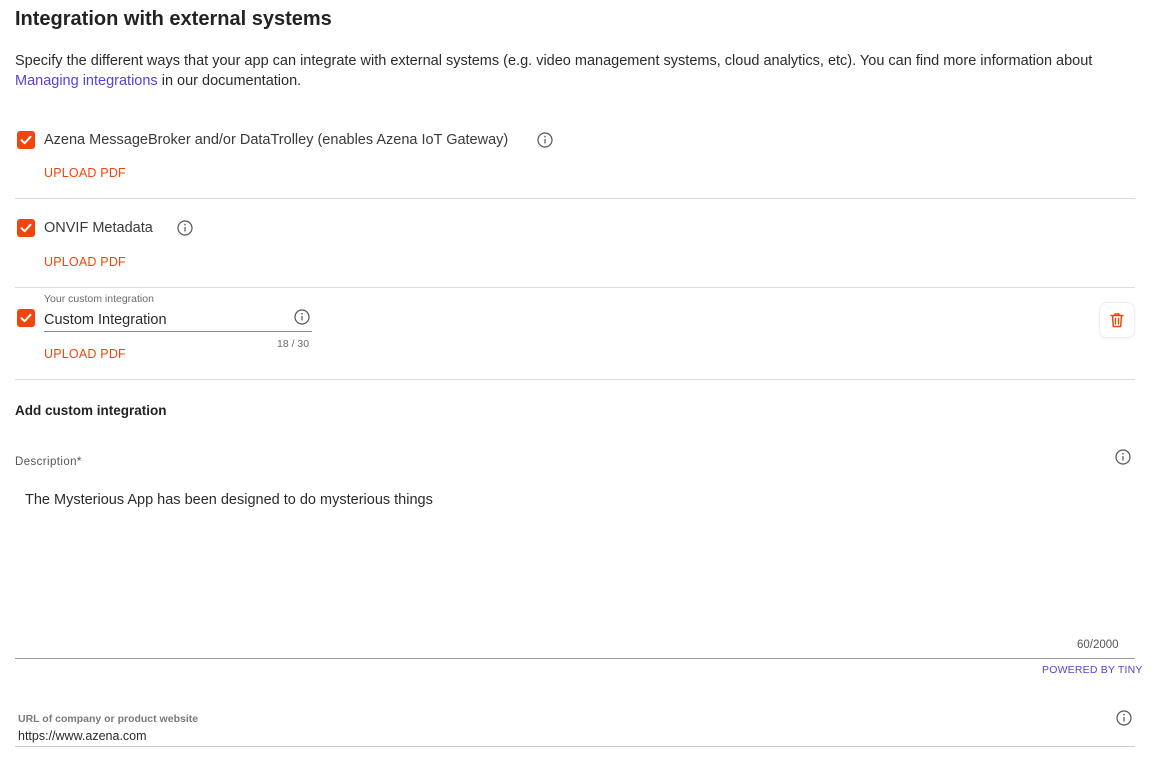 The width and height of the screenshot is (1160, 762). Describe the element at coordinates (178, 320) in the screenshot. I see `custom-integration-input` at that location.